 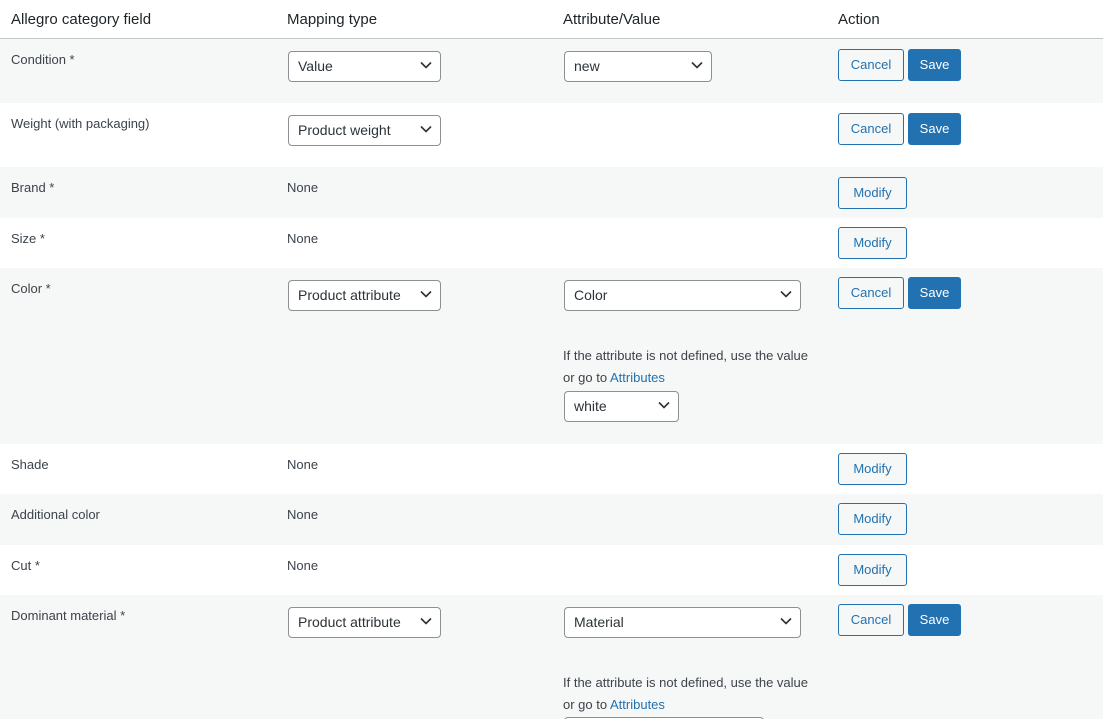 What do you see at coordinates (315, 66) in the screenshot?
I see `select-value: Value` at bounding box center [315, 66].